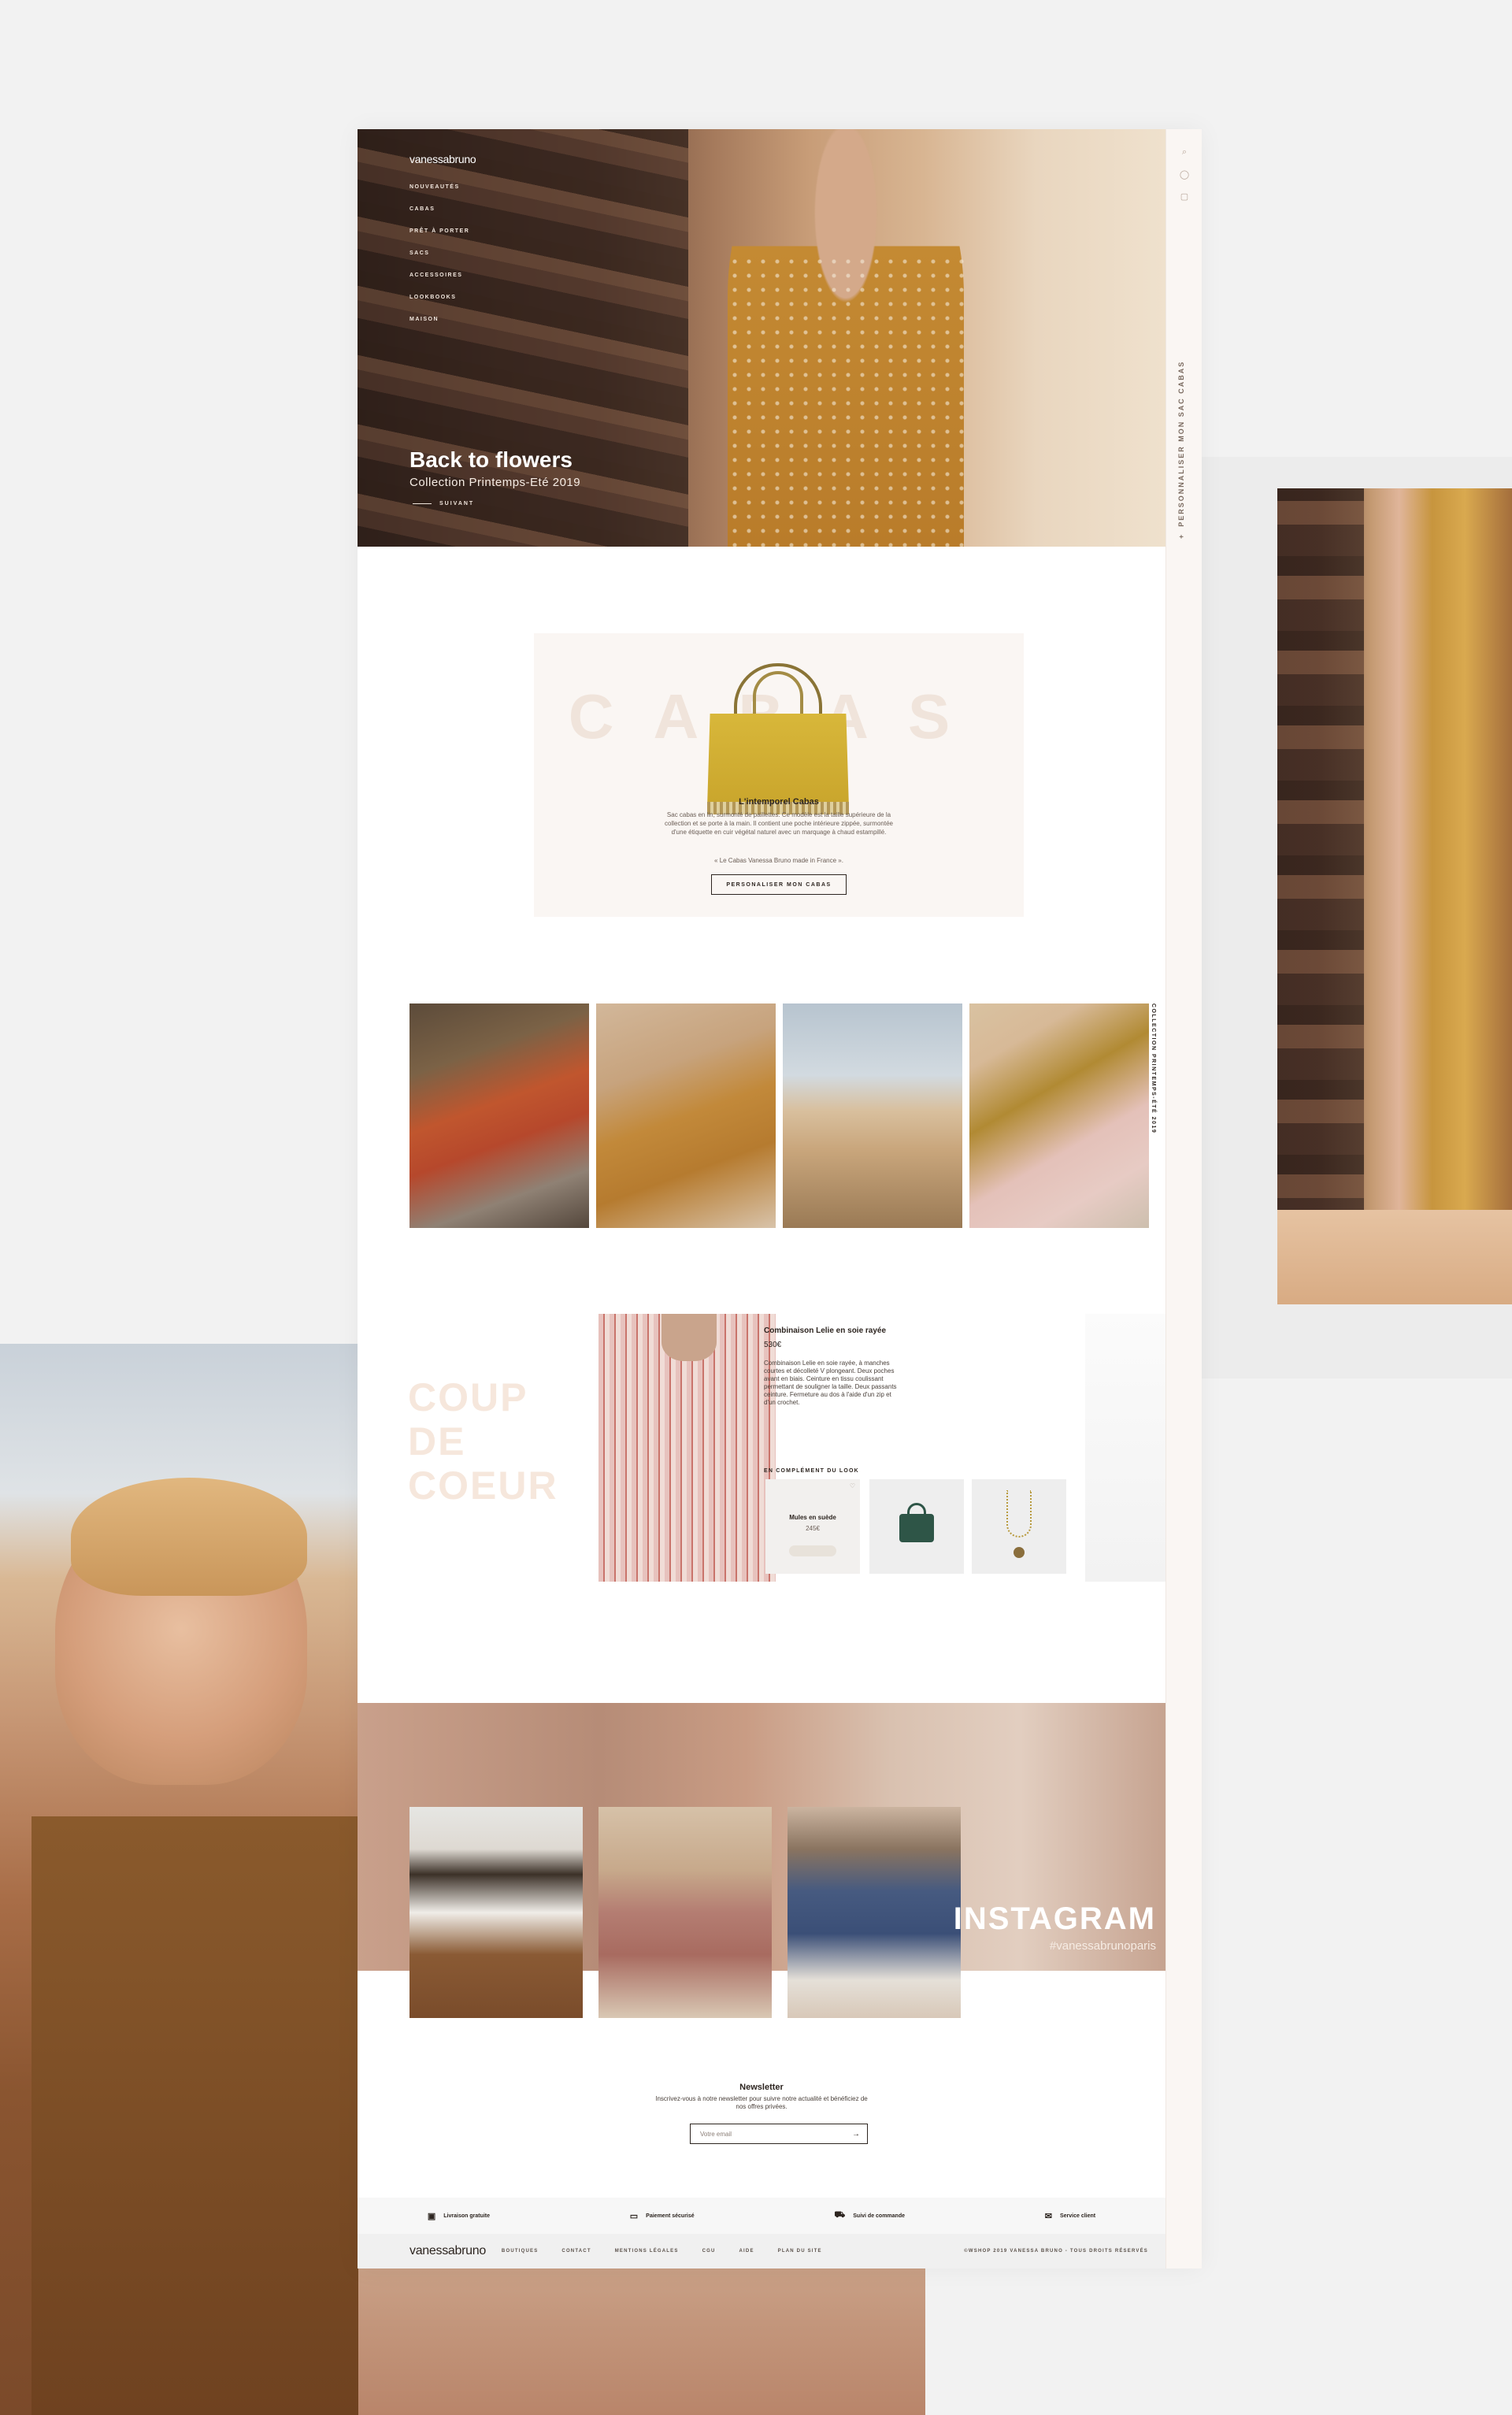 The image size is (1512, 2415). Describe the element at coordinates (779, 884) in the screenshot. I see `personalize-cabas-button: PERSONALISER MON CABAS` at that location.